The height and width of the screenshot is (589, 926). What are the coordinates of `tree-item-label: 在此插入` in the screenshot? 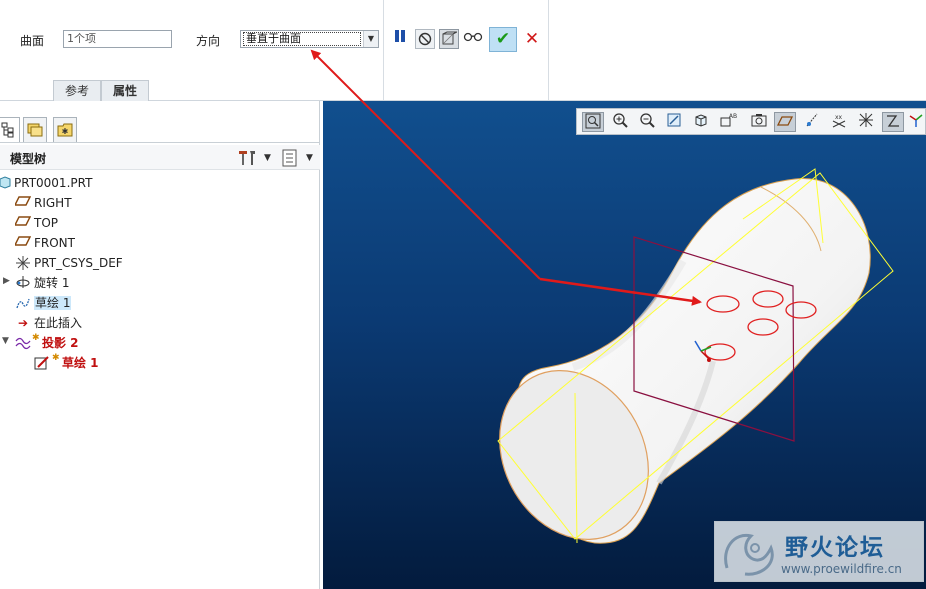 It's located at (58, 323).